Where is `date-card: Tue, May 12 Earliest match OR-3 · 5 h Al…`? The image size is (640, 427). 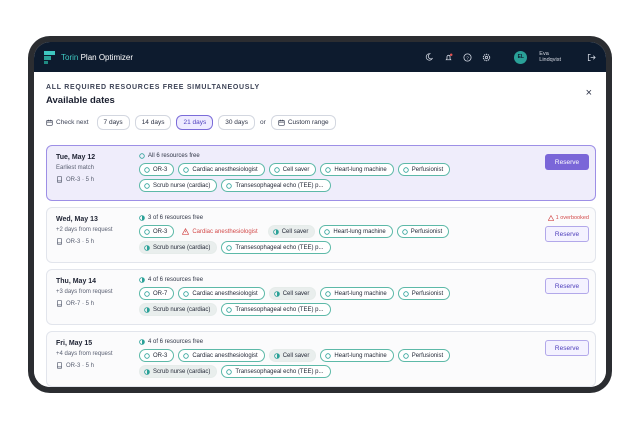 date-card: Tue, May 12 Earliest match OR-3 · 5 h Al… is located at coordinates (321, 173).